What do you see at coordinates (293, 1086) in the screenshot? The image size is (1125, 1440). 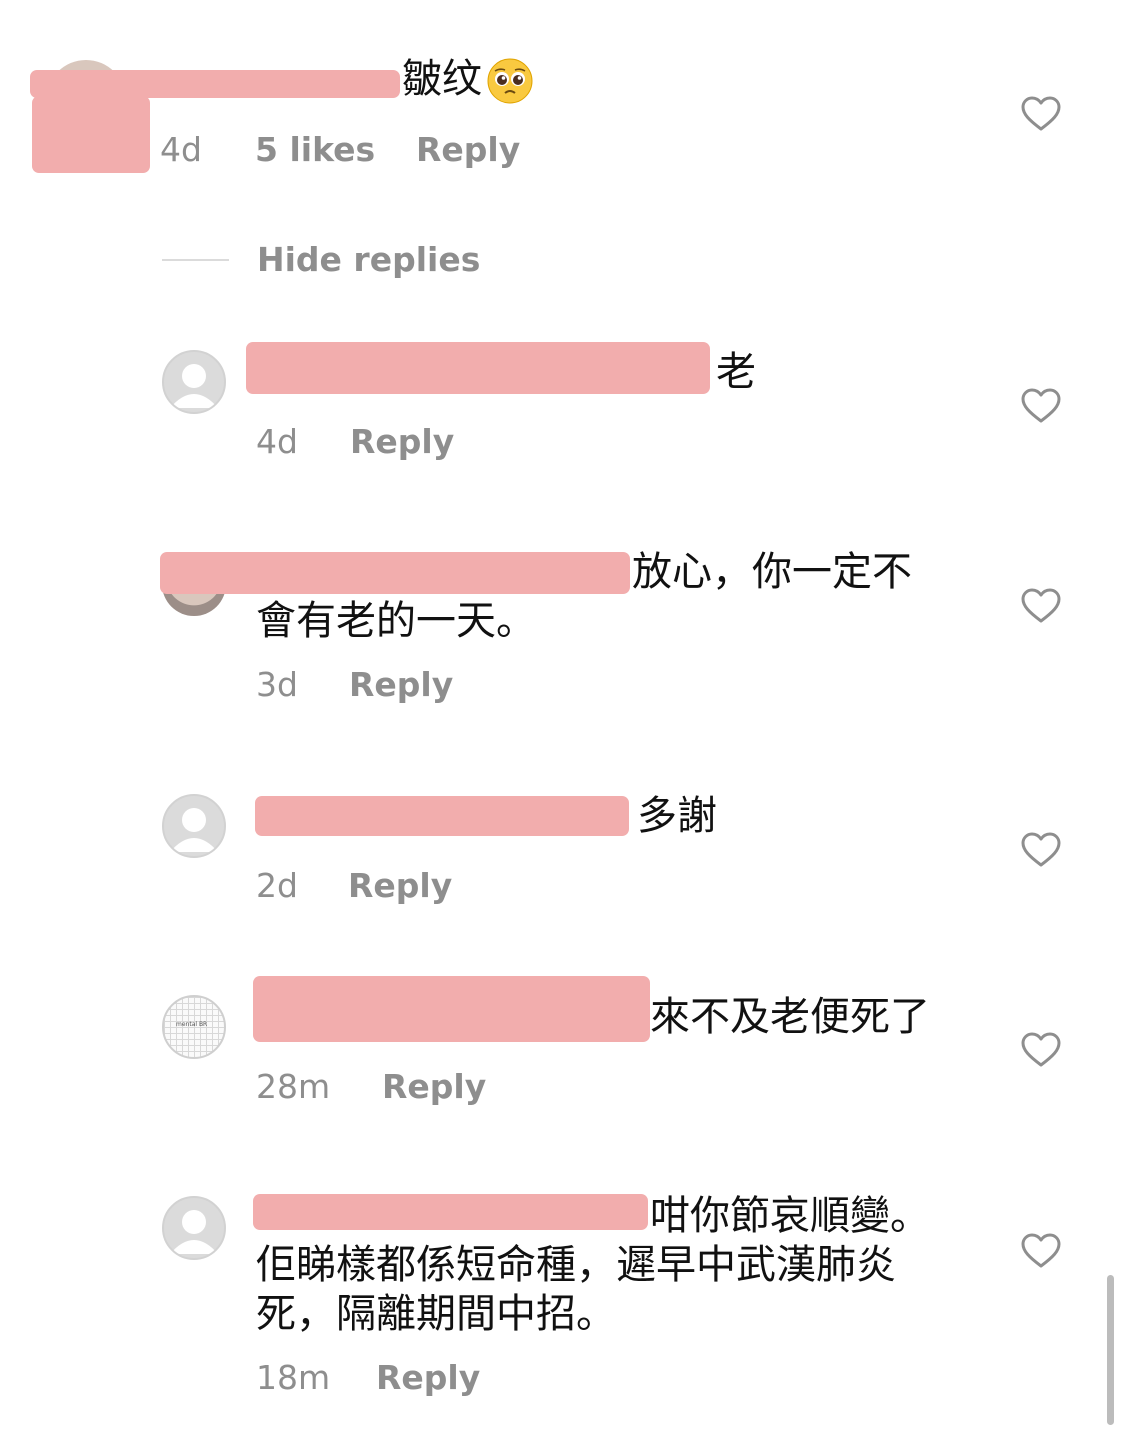 I see `reply-time: 28m` at bounding box center [293, 1086].